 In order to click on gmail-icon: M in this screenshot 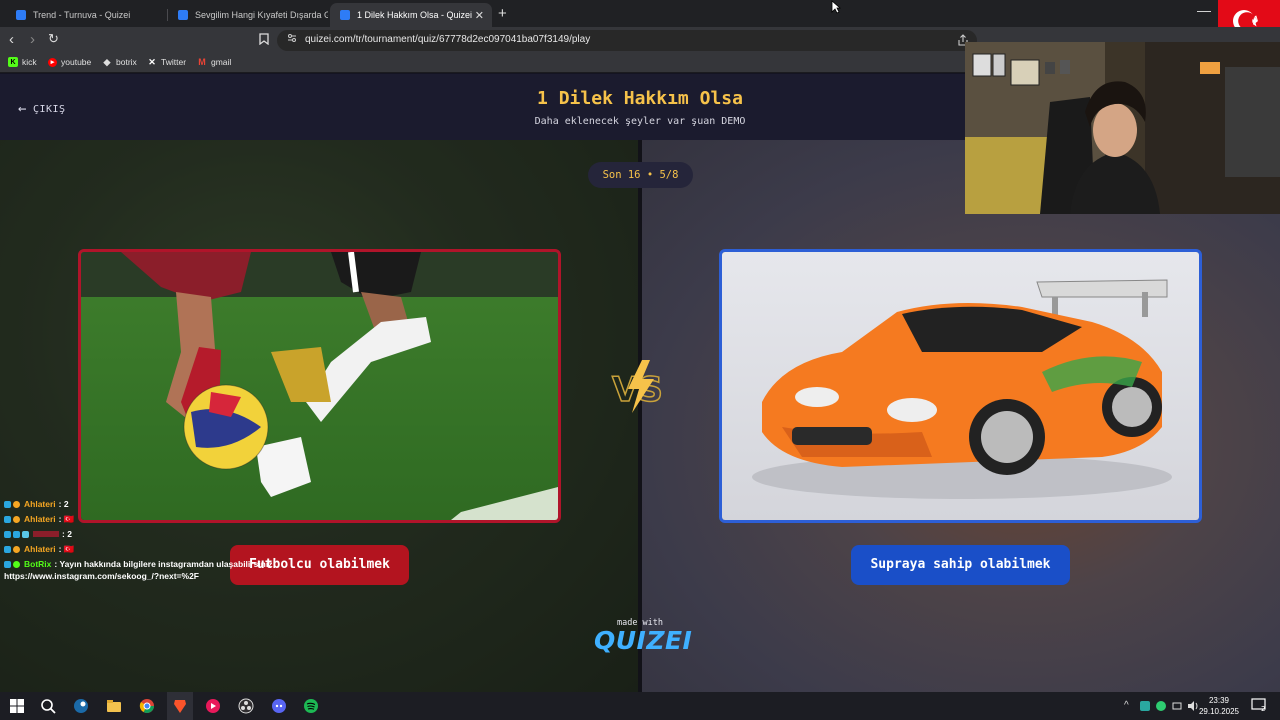, I will do `click(202, 62)`.